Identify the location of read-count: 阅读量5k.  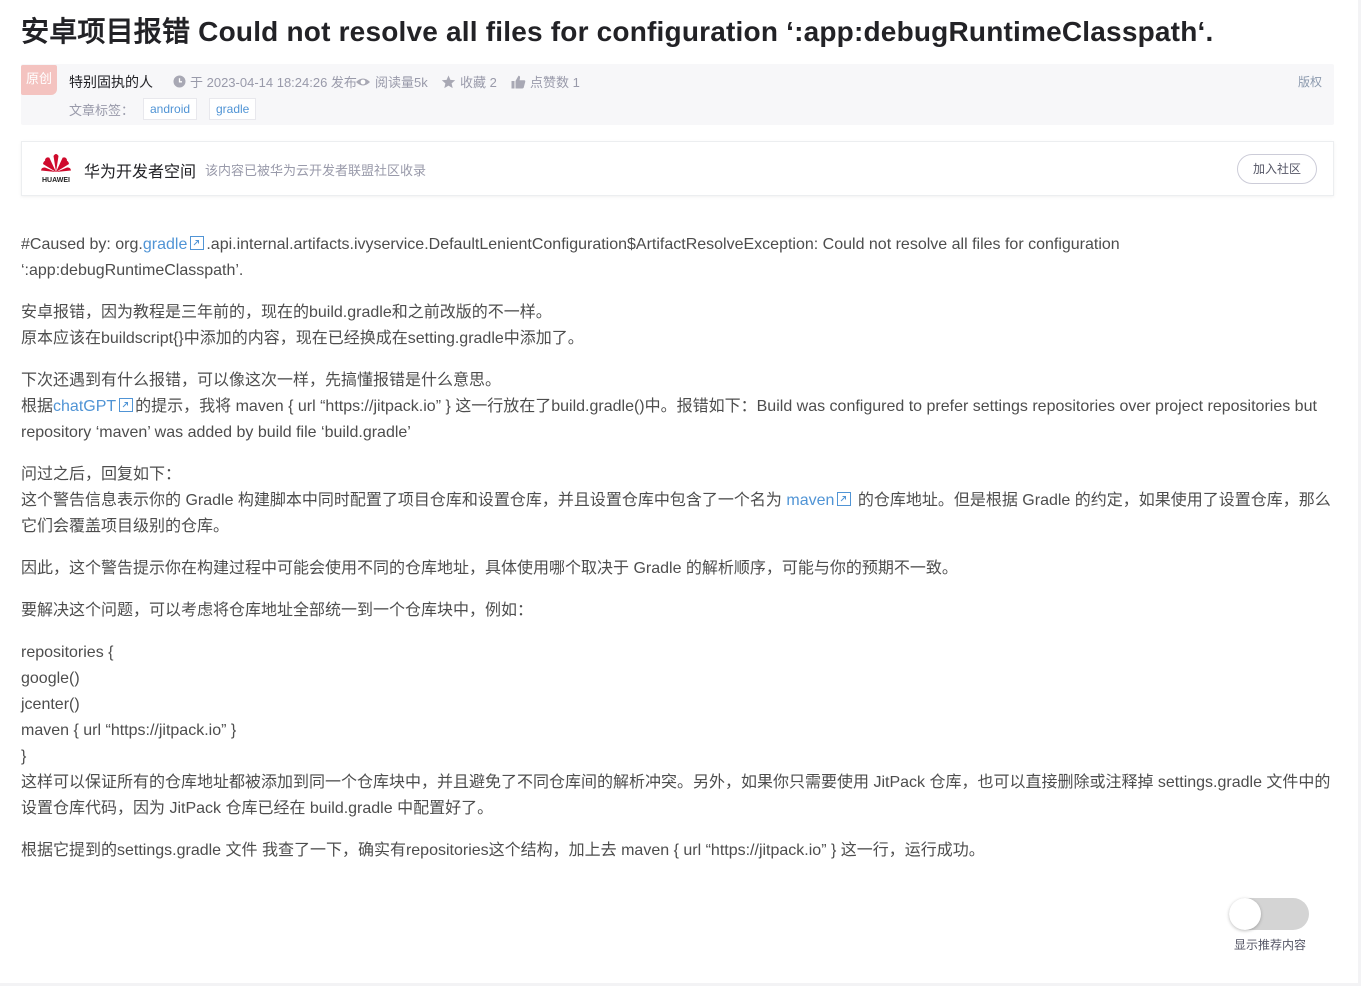
(391, 81).